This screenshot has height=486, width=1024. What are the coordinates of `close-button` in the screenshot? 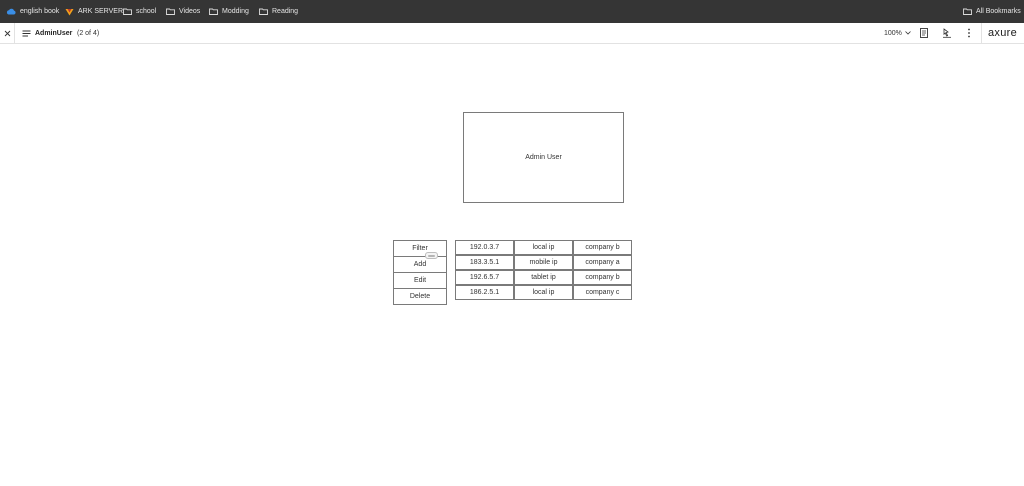 It's located at (7, 33).